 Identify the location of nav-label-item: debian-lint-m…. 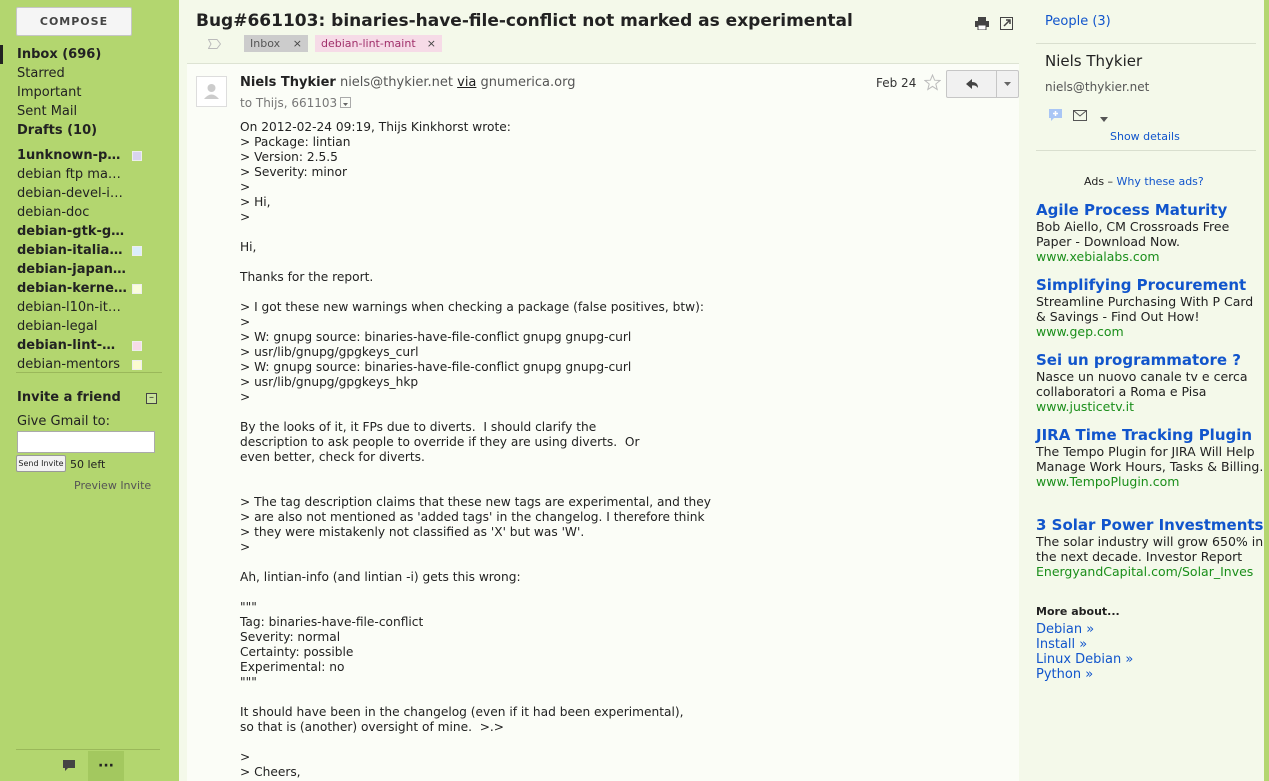
(87, 345).